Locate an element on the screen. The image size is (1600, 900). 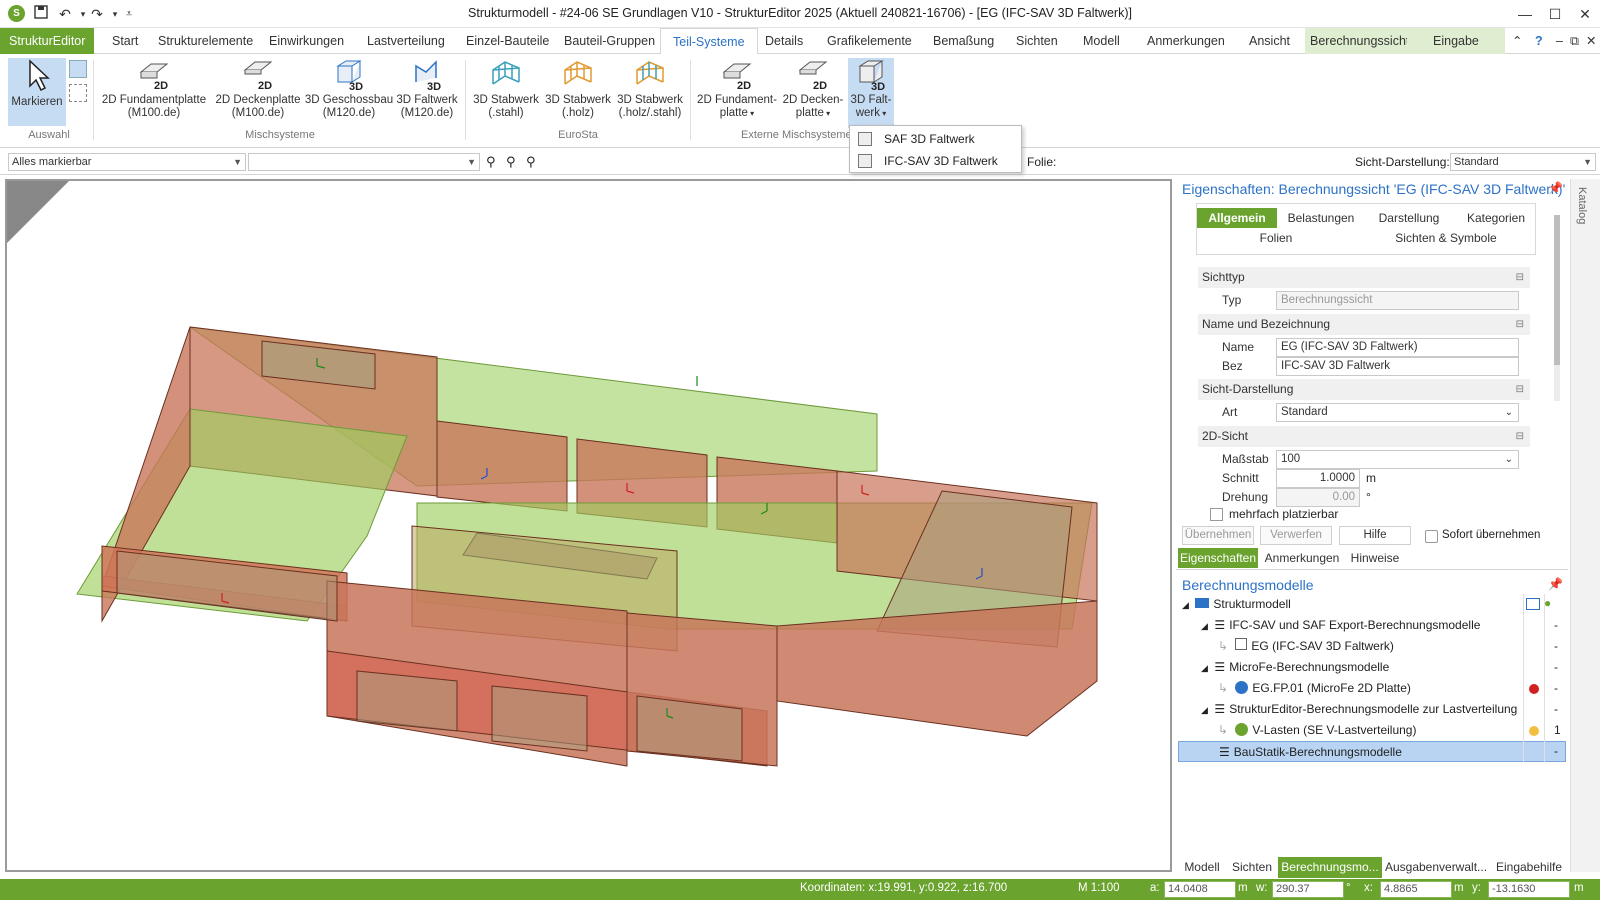
name-field: EG (IFC-SAV 3D Faltwerk) is located at coordinates (1397, 347).